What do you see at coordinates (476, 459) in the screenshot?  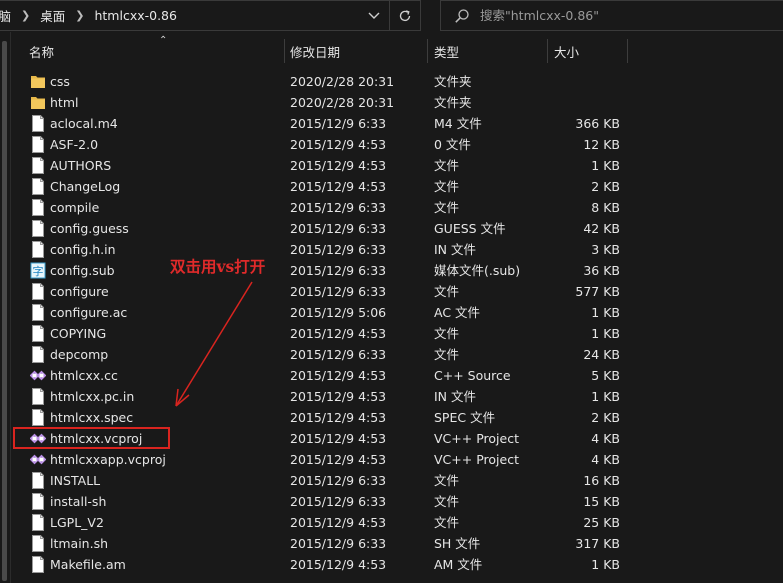 I see `file-type: VC++ Project` at bounding box center [476, 459].